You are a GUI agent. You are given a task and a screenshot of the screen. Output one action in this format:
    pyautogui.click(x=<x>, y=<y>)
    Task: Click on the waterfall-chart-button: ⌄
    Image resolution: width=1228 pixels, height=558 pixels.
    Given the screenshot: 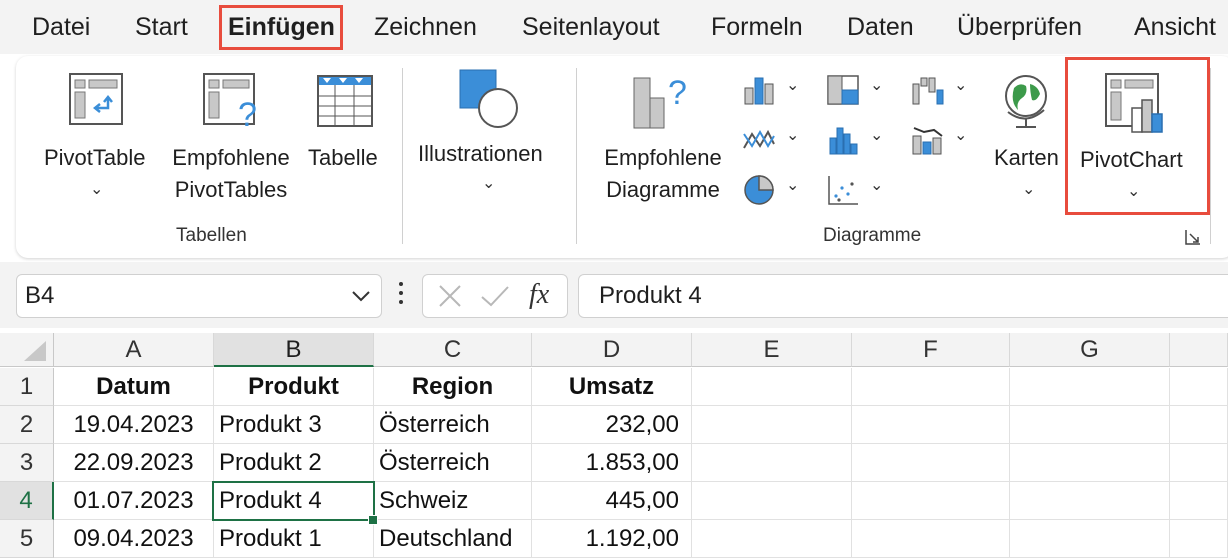 What is the action you would take?
    pyautogui.click(x=940, y=90)
    